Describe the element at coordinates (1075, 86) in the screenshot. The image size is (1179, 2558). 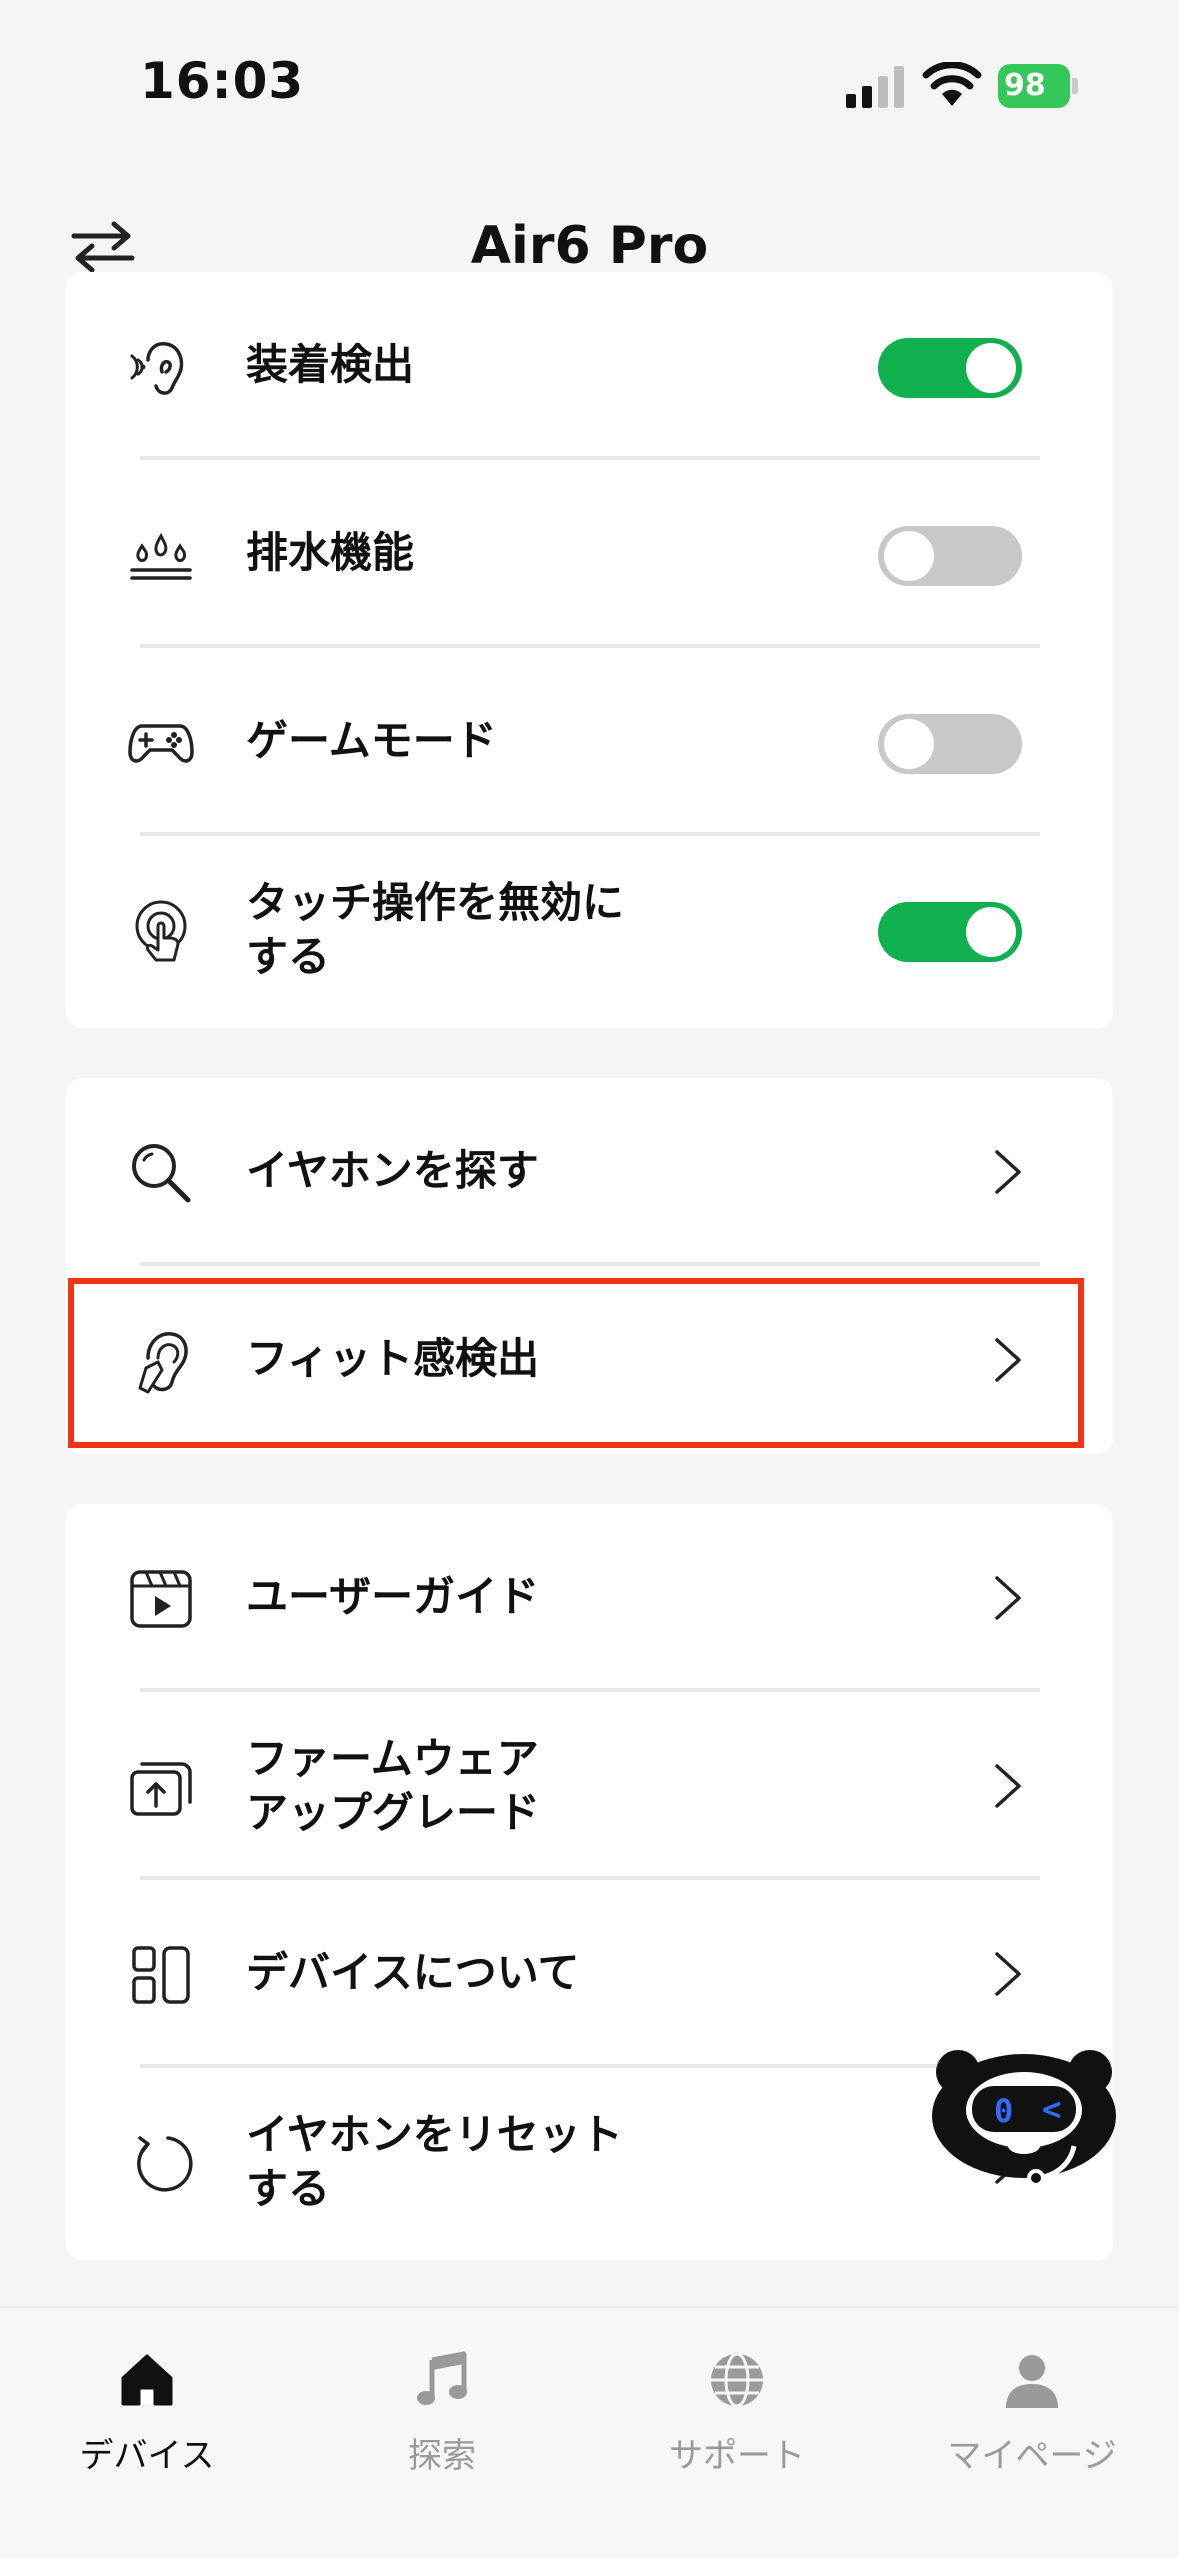
I see `battery-tip` at that location.